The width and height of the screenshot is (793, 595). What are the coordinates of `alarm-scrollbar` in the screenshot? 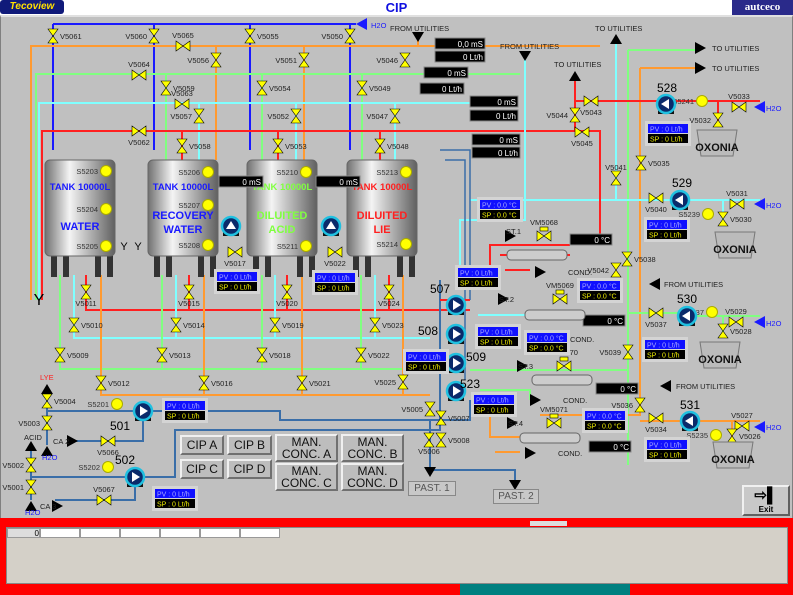 It's located at (545, 589).